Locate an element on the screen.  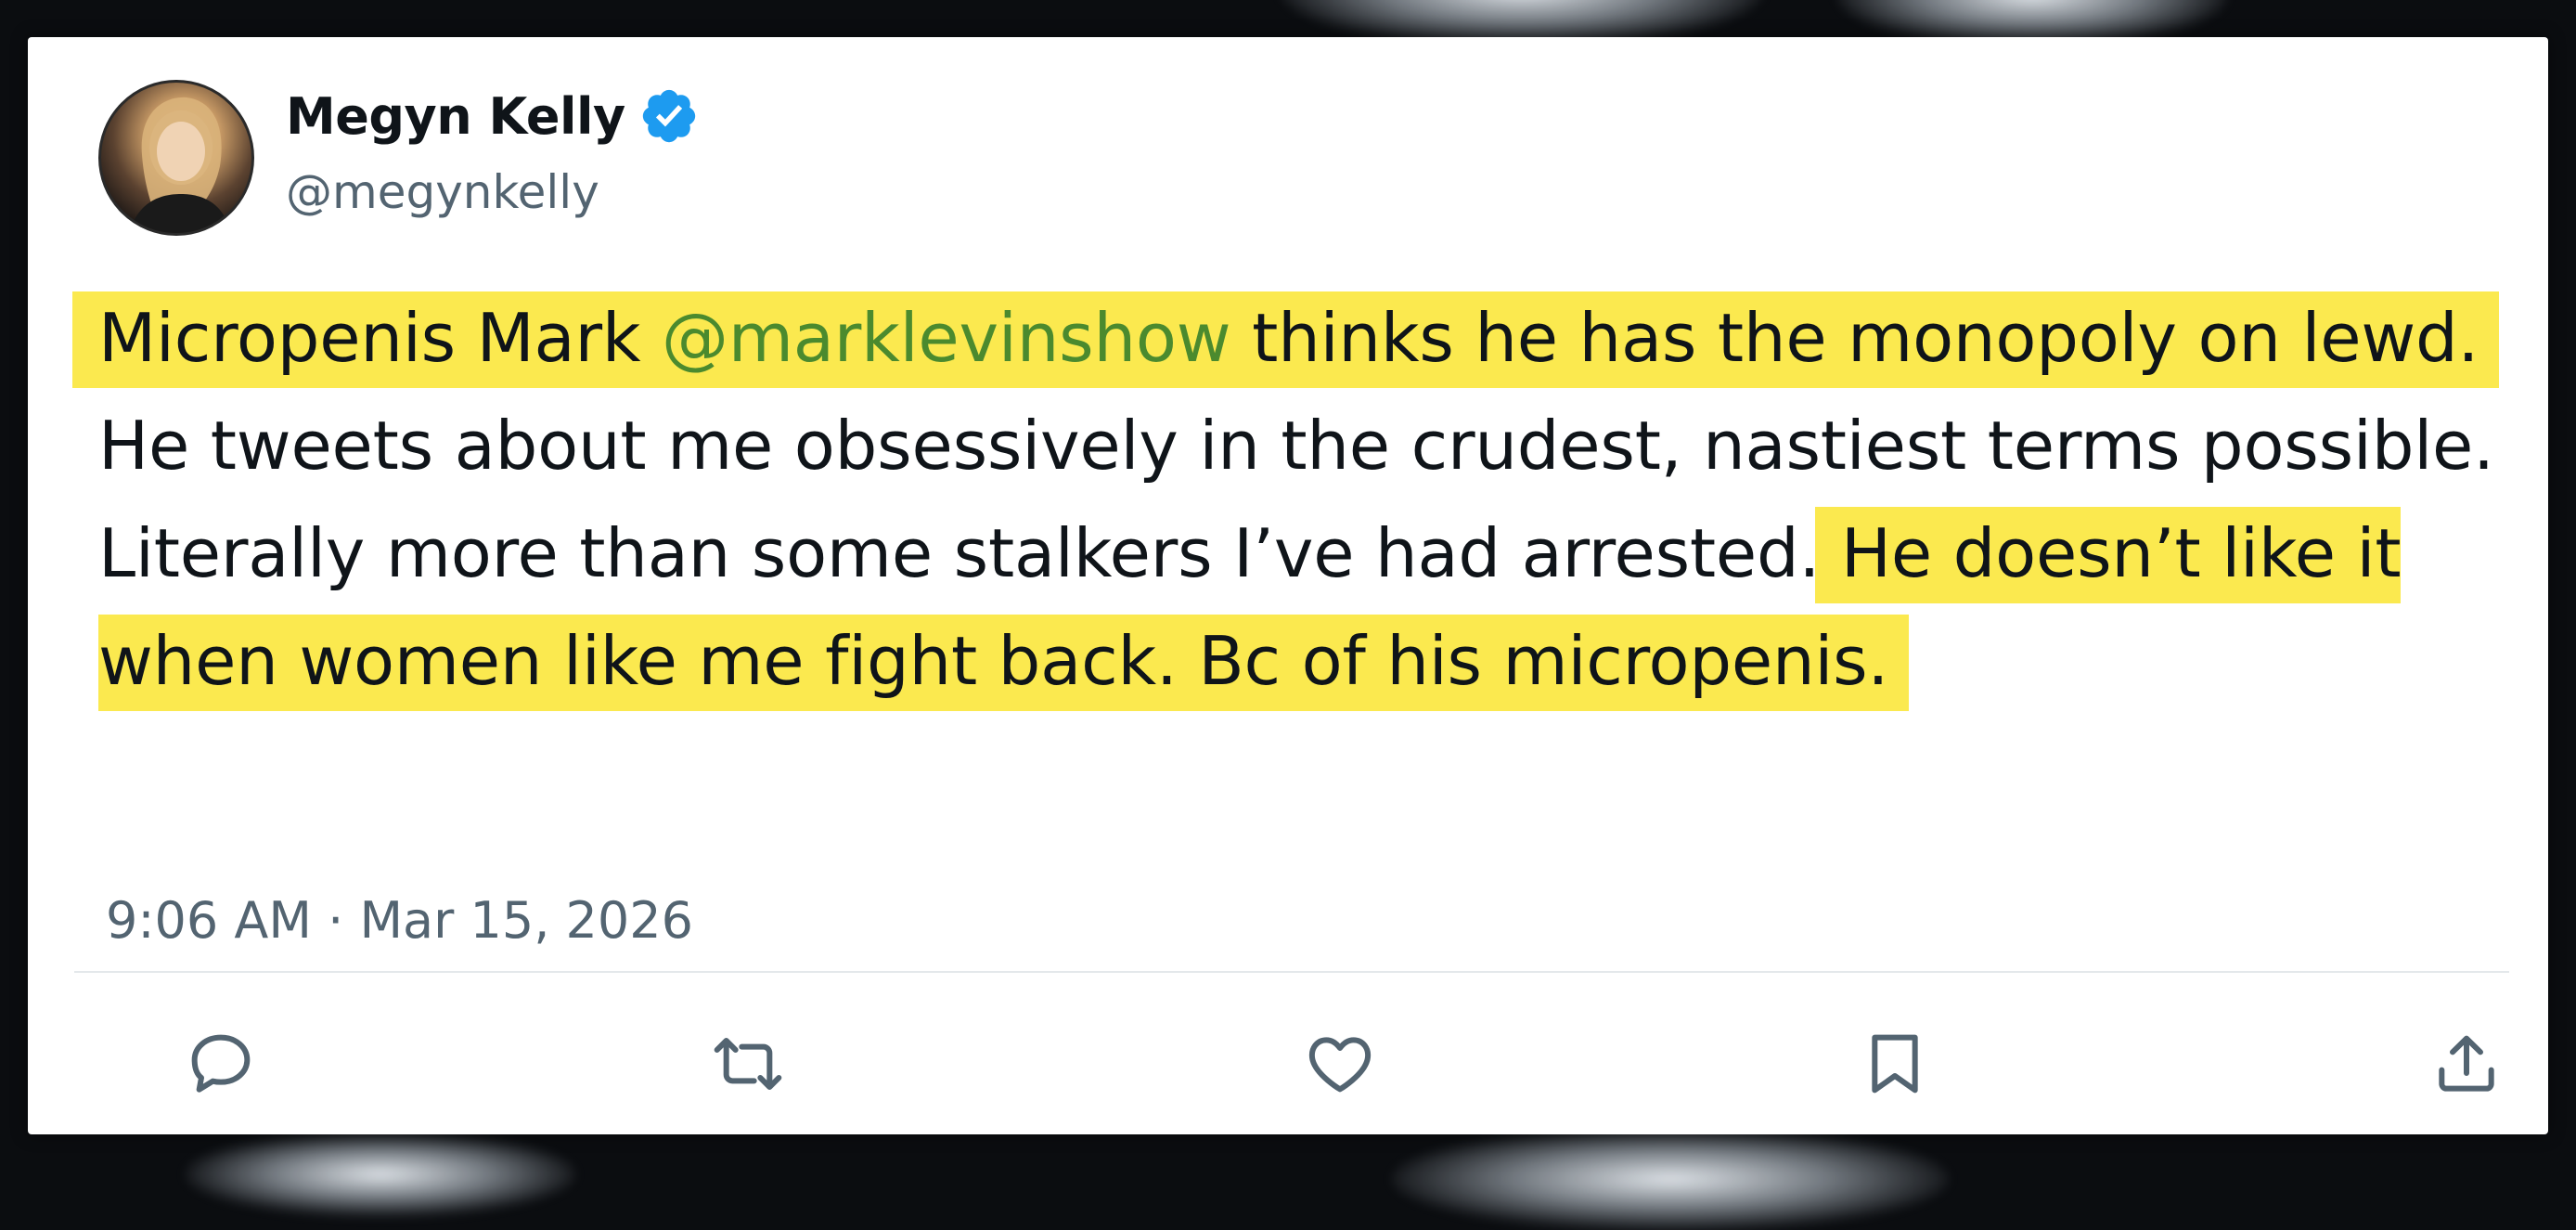
retweet-button is located at coordinates (748, 1064).